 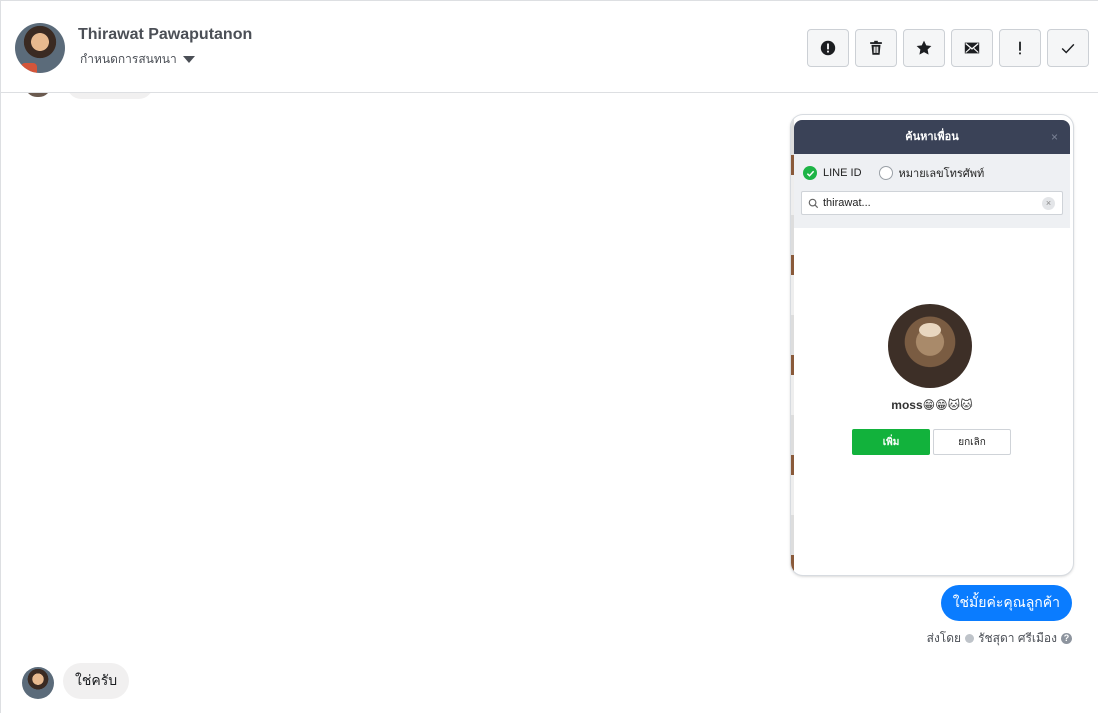 What do you see at coordinates (96, 681) in the screenshot?
I see `incoming-message-bubble: ใช่ครับ` at bounding box center [96, 681].